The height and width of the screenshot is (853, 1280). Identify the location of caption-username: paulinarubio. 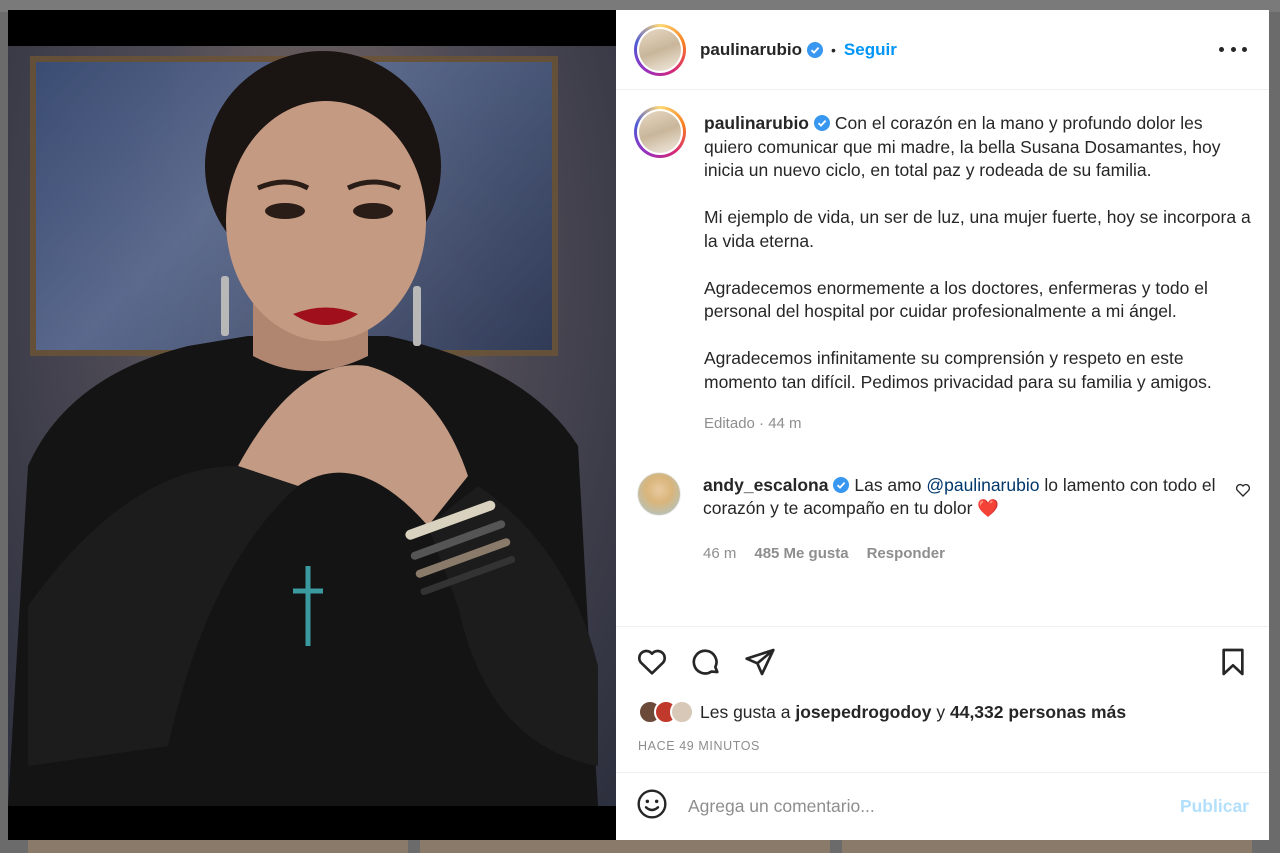
(756, 123).